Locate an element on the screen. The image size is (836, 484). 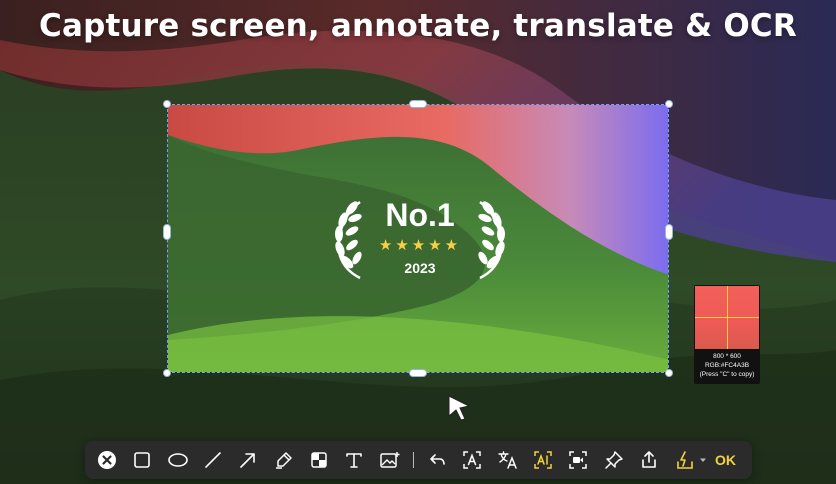
highlighter-tool-button is located at coordinates (284, 460).